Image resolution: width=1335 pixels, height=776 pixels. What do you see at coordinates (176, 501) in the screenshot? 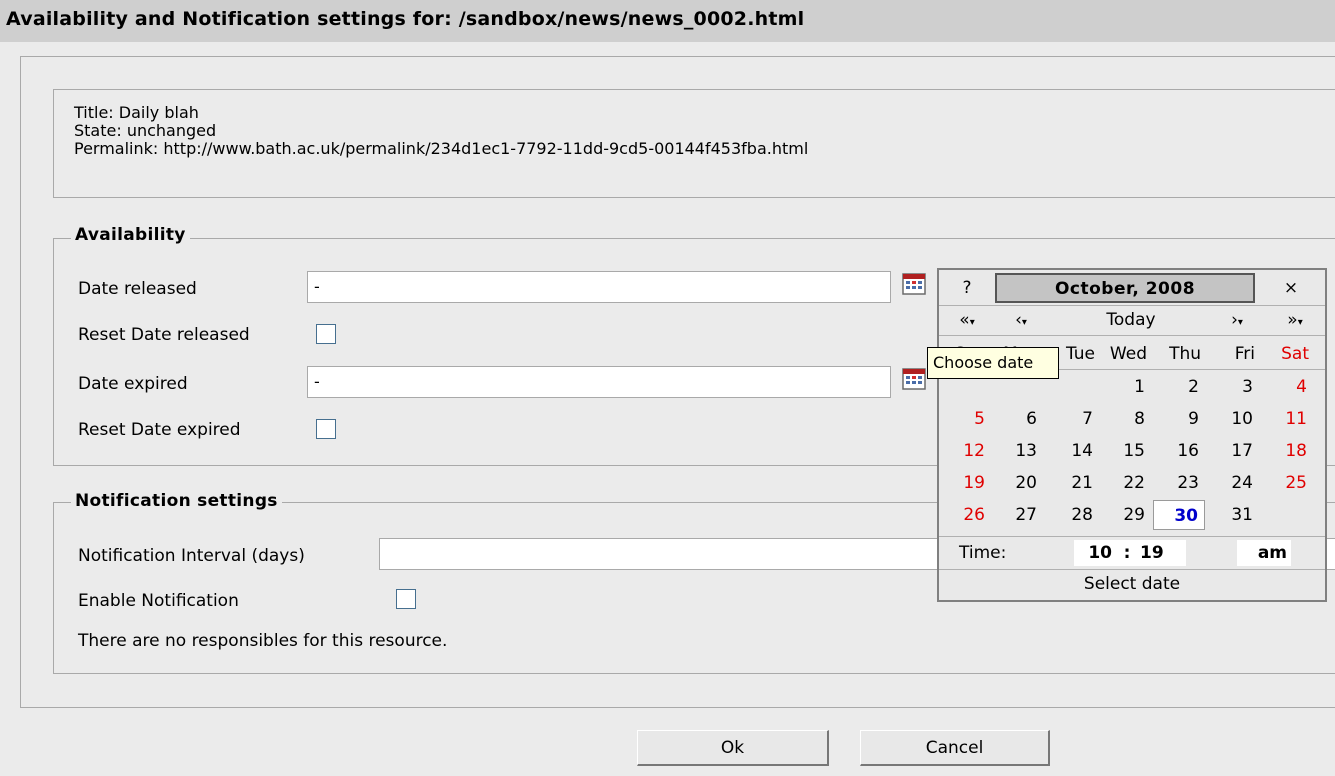
I see `notification-legend: Notification settings` at bounding box center [176, 501].